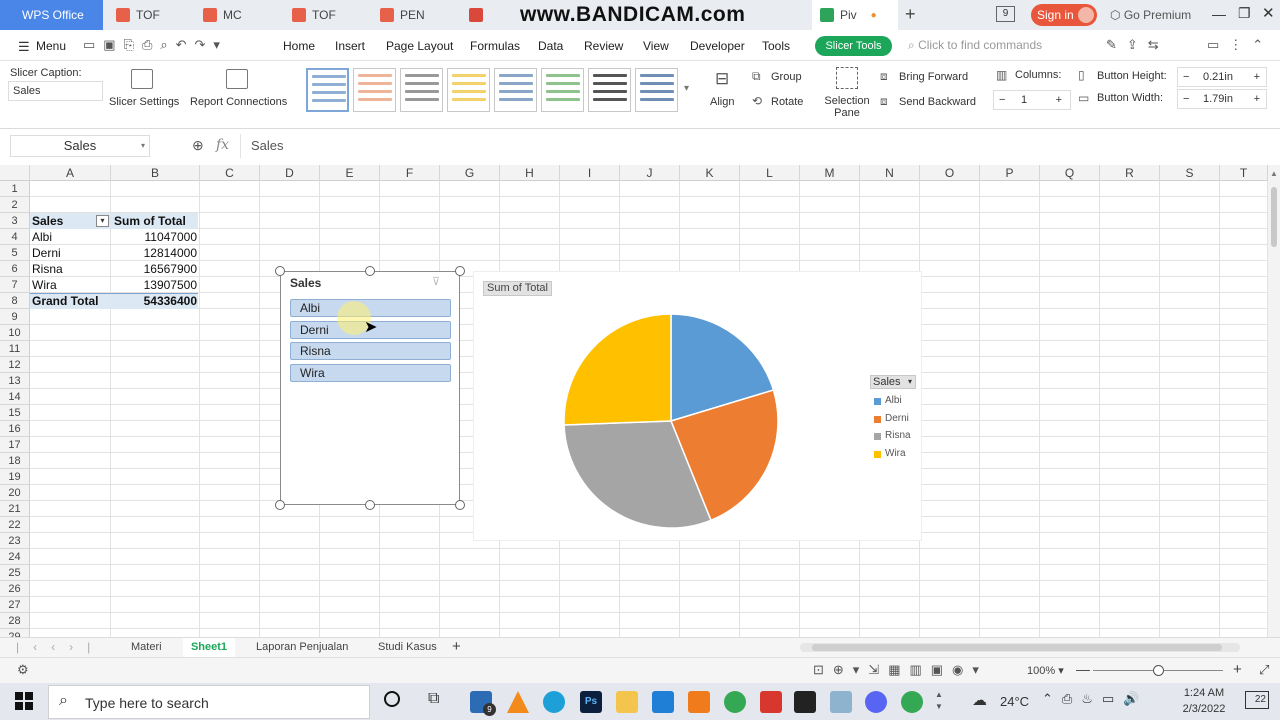  Describe the element at coordinates (1010, 173) in the screenshot. I see `column-header: P` at that location.